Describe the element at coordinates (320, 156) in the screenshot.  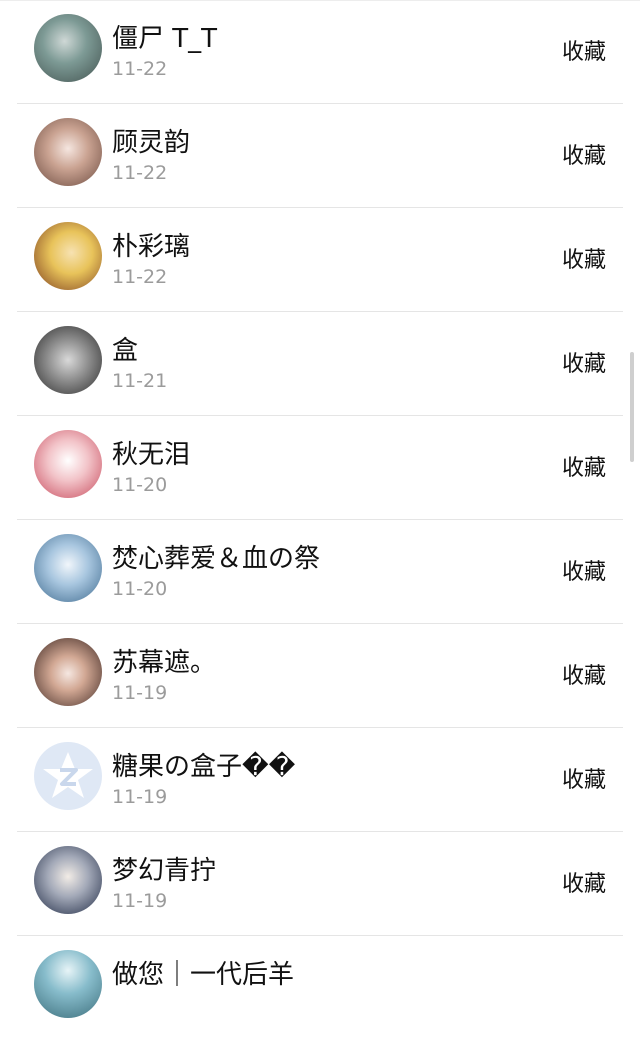
I see `list-item: 顾灵韵 11-22 收藏` at that location.